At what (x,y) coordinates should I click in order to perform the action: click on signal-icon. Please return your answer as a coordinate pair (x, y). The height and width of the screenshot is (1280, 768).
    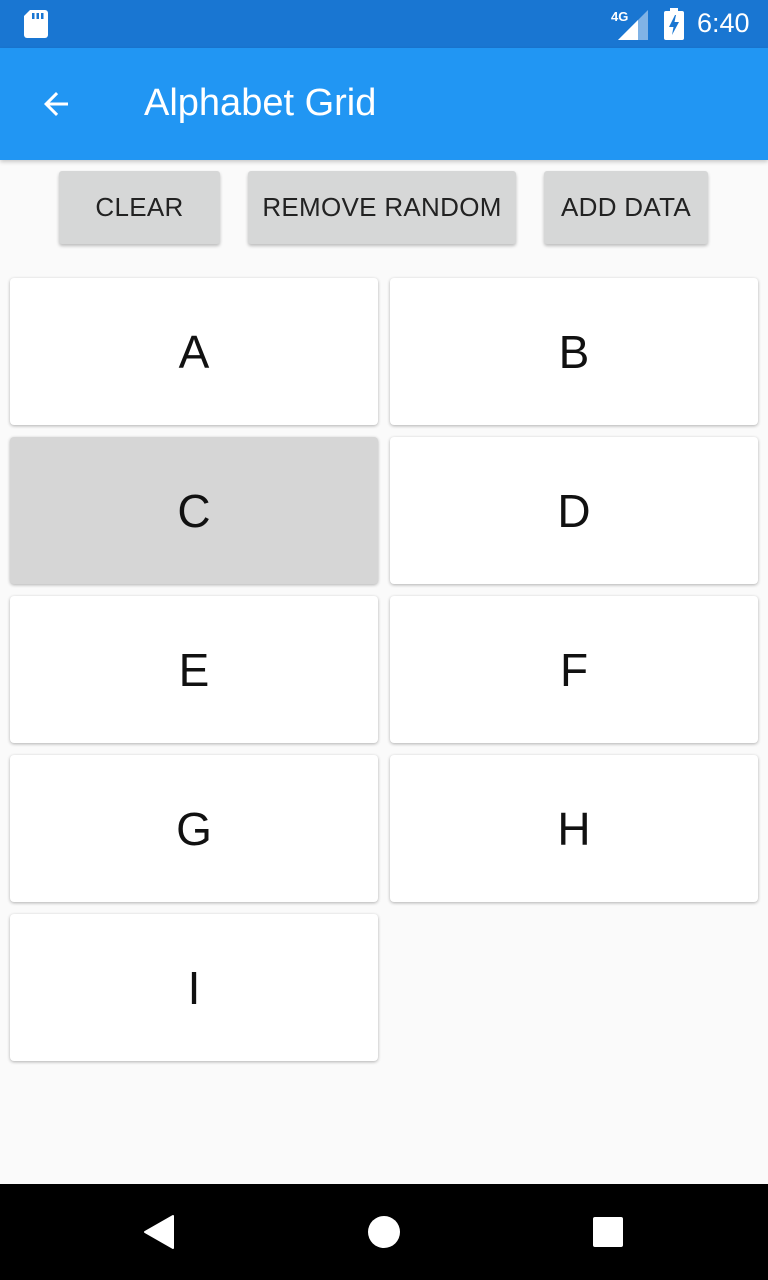
    Looking at the image, I should click on (633, 25).